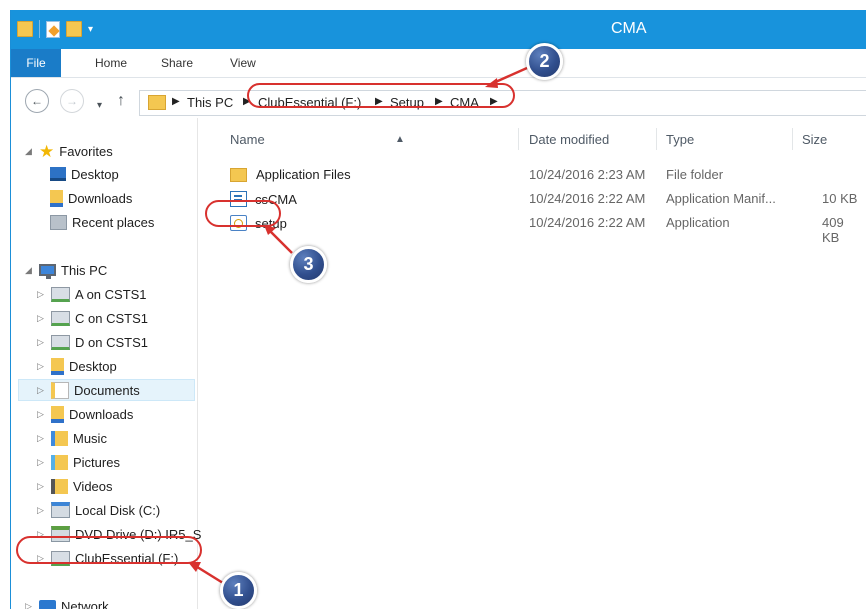 Image resolution: width=866 pixels, height=609 pixels. What do you see at coordinates (127, 558) in the screenshot?
I see `sidebar-item-label: ClubEssential (F:)` at bounding box center [127, 558].